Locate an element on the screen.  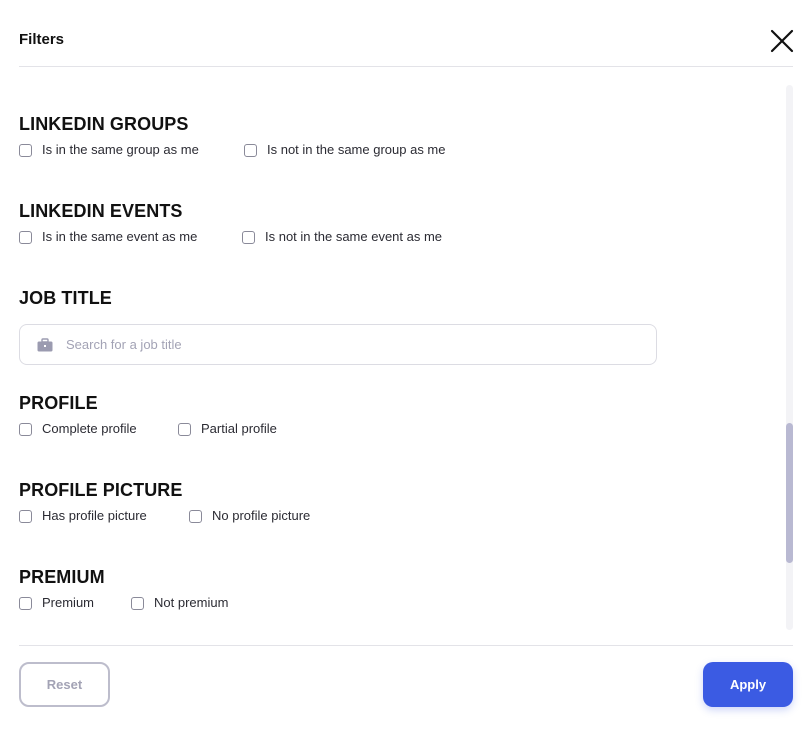
checkbox-label: Is in the same event as me is located at coordinates (120, 236).